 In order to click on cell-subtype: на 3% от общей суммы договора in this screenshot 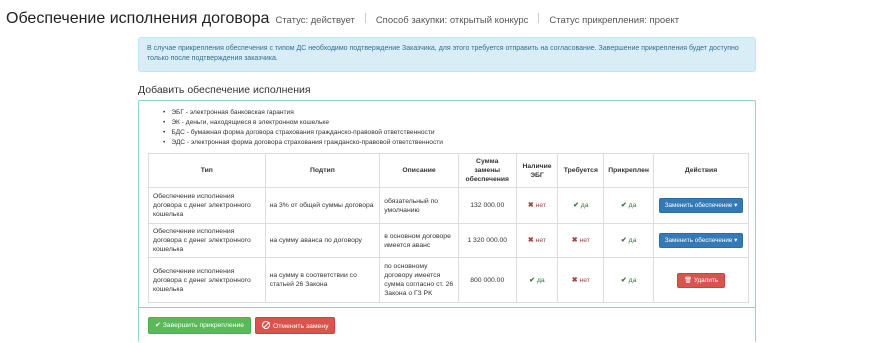, I will do `click(322, 205)`.